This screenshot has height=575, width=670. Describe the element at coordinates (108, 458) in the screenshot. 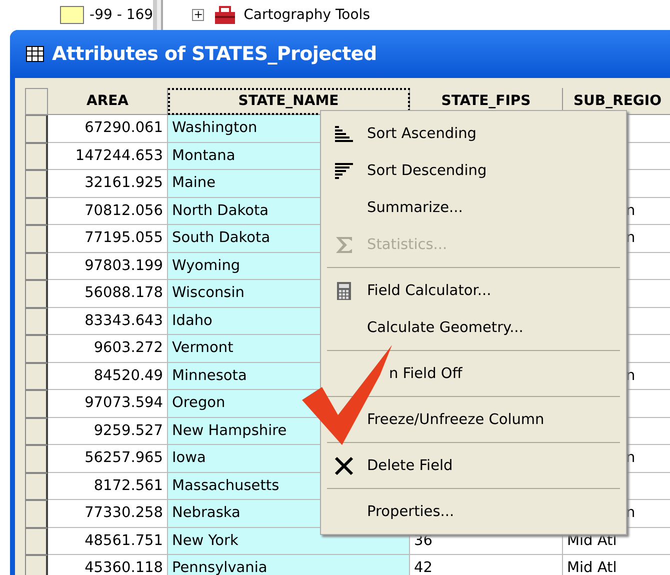

I see `table-cell: 56257.965` at that location.